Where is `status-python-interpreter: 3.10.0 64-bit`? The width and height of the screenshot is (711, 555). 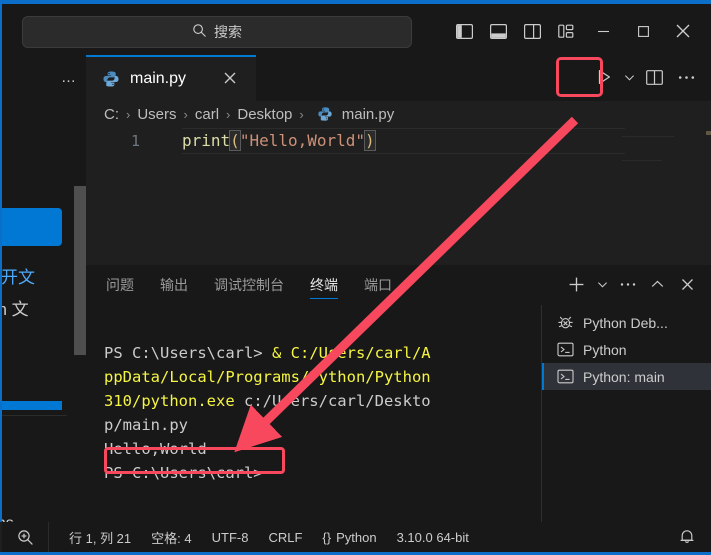
status-python-interpreter: 3.10.0 64-bit is located at coordinates (433, 537).